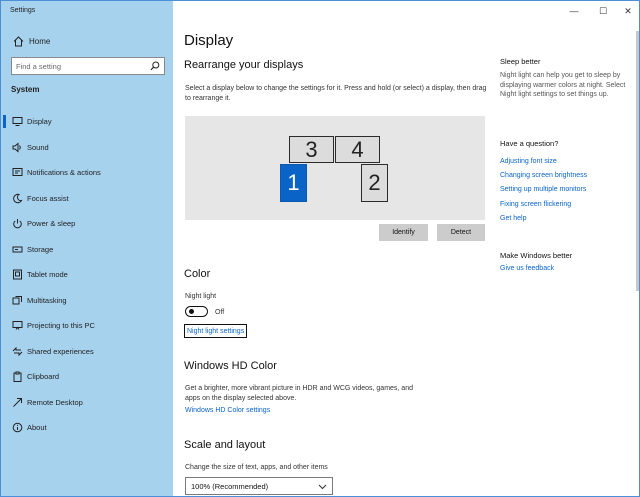 This screenshot has height=497, width=640. What do you see at coordinates (197, 274) in the screenshot?
I see `color-heading: Color` at bounding box center [197, 274].